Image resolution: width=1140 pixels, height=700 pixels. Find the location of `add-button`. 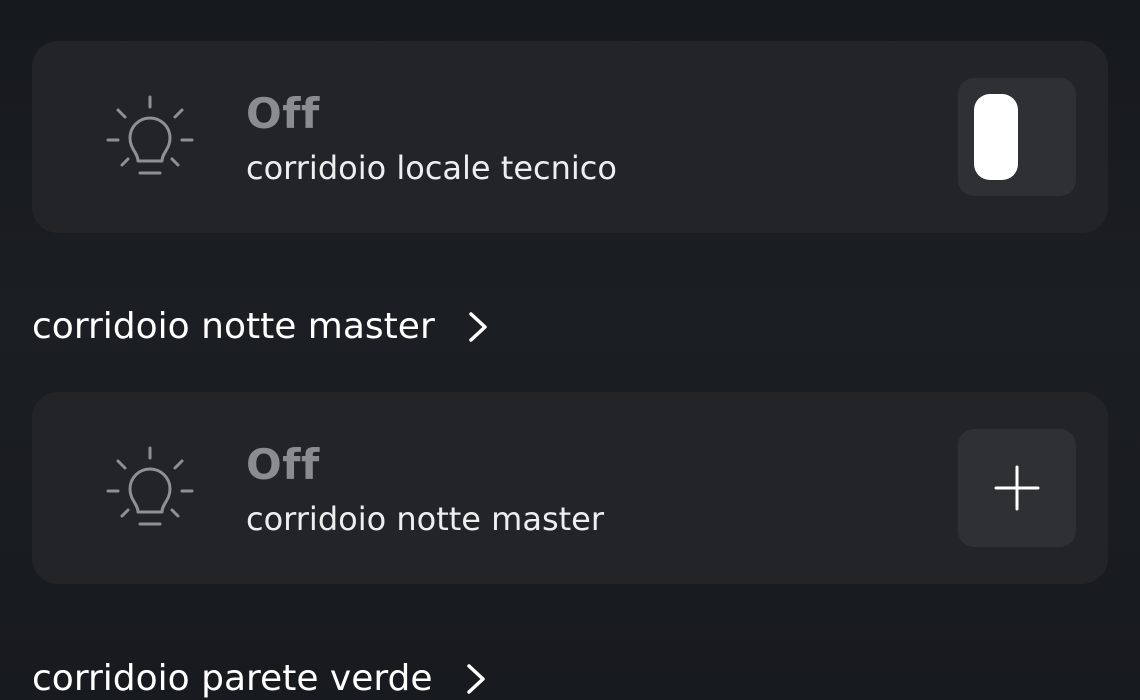

add-button is located at coordinates (1017, 488).